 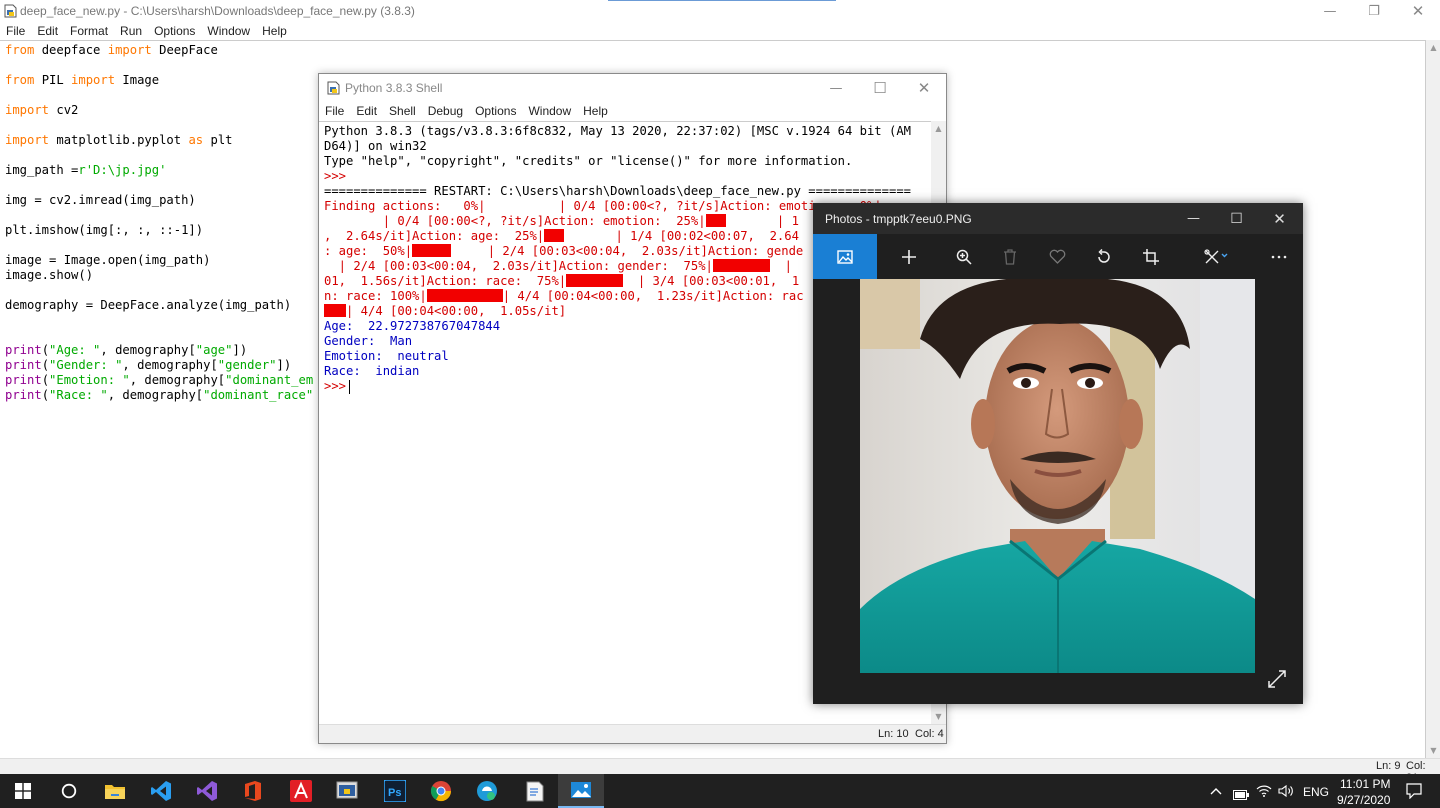 What do you see at coordinates (347, 791) in the screenshot?
I see `python-idle-button` at bounding box center [347, 791].